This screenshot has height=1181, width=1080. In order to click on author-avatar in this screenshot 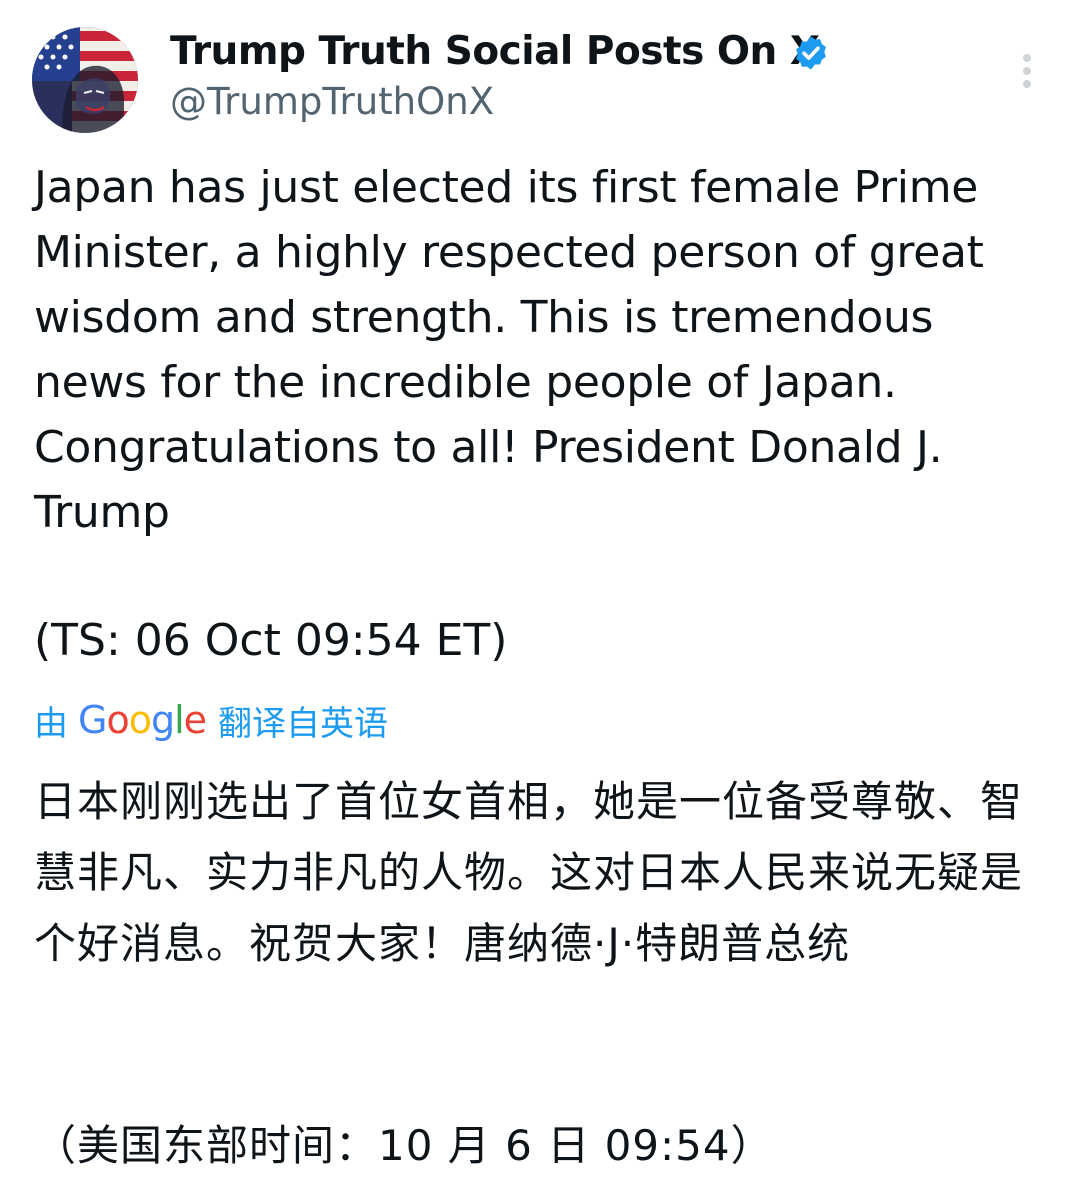, I will do `click(85, 80)`.